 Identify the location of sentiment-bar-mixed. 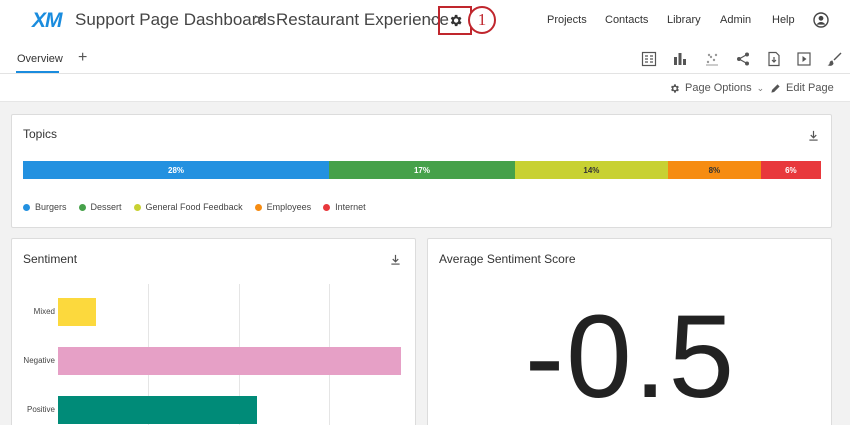
(77, 312).